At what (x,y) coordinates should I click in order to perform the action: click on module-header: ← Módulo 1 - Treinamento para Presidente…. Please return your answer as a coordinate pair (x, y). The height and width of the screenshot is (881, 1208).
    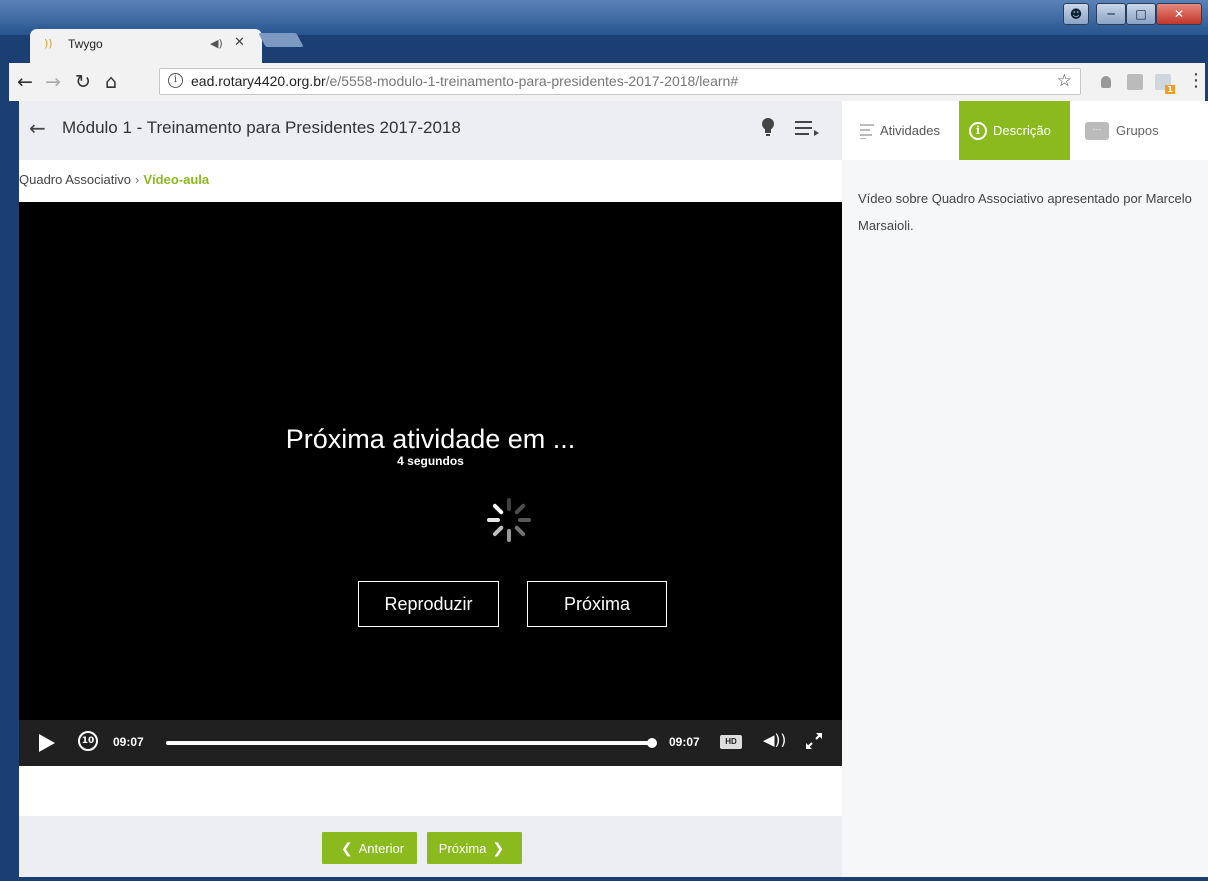
    Looking at the image, I should click on (430, 130).